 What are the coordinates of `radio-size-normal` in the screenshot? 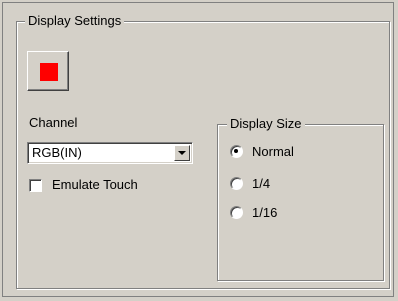 It's located at (236, 151).